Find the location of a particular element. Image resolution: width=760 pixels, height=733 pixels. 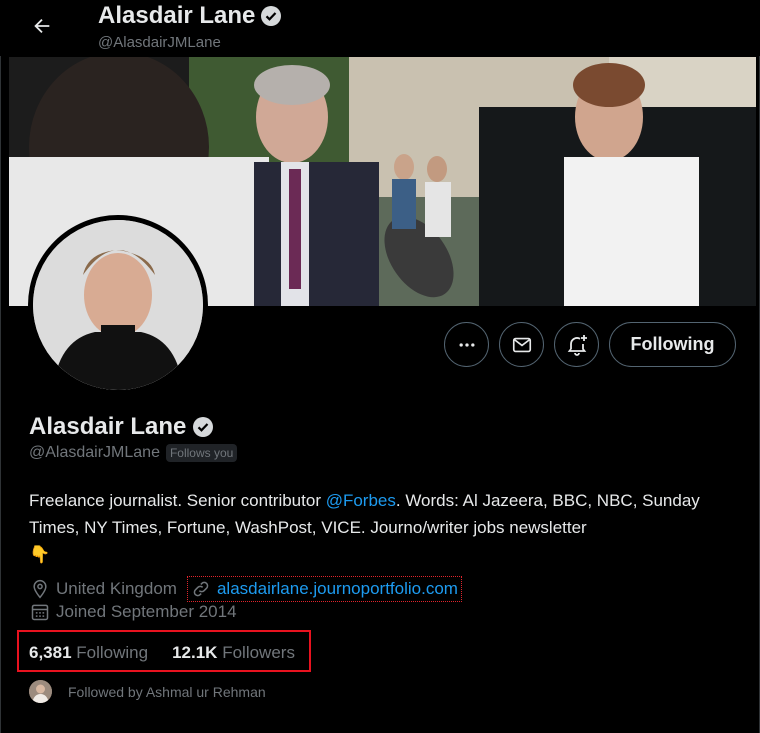

follow-stats: 6,381 Following 12.1K Followers is located at coordinates (162, 653).